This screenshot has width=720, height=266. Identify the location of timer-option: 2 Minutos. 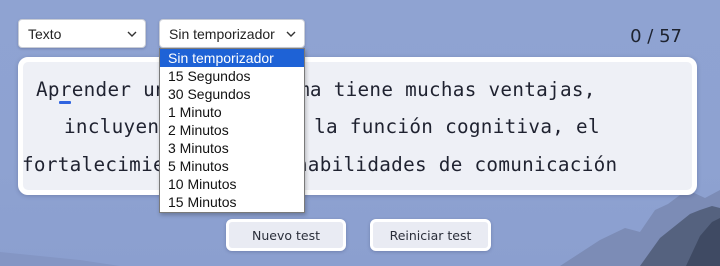
(232, 130).